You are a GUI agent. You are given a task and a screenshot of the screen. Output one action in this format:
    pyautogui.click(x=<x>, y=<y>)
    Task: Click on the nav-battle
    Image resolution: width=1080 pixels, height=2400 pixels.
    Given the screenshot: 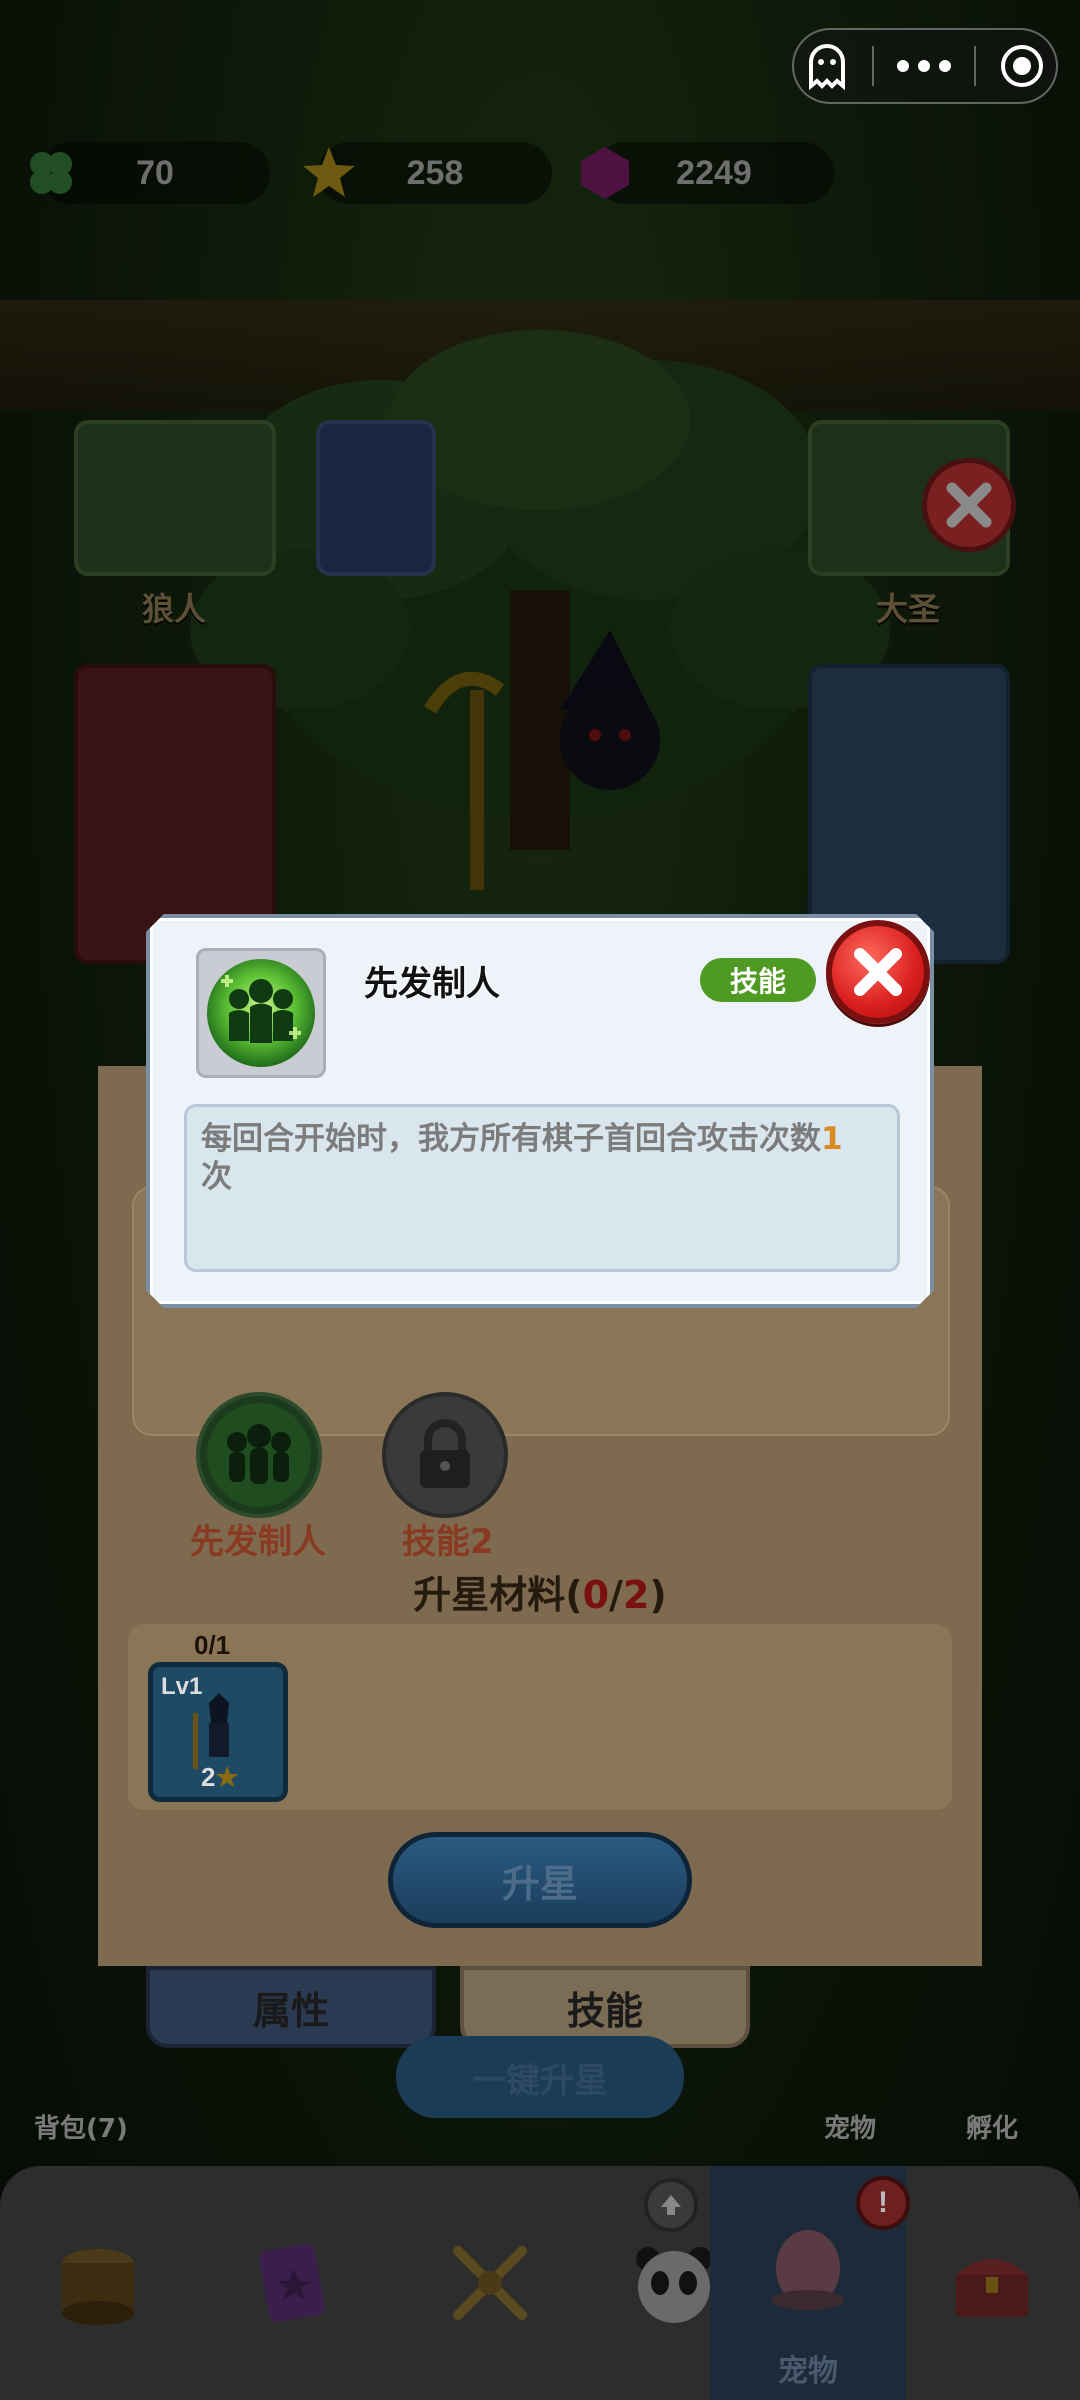 What is the action you would take?
    pyautogui.click(x=490, y=2283)
    